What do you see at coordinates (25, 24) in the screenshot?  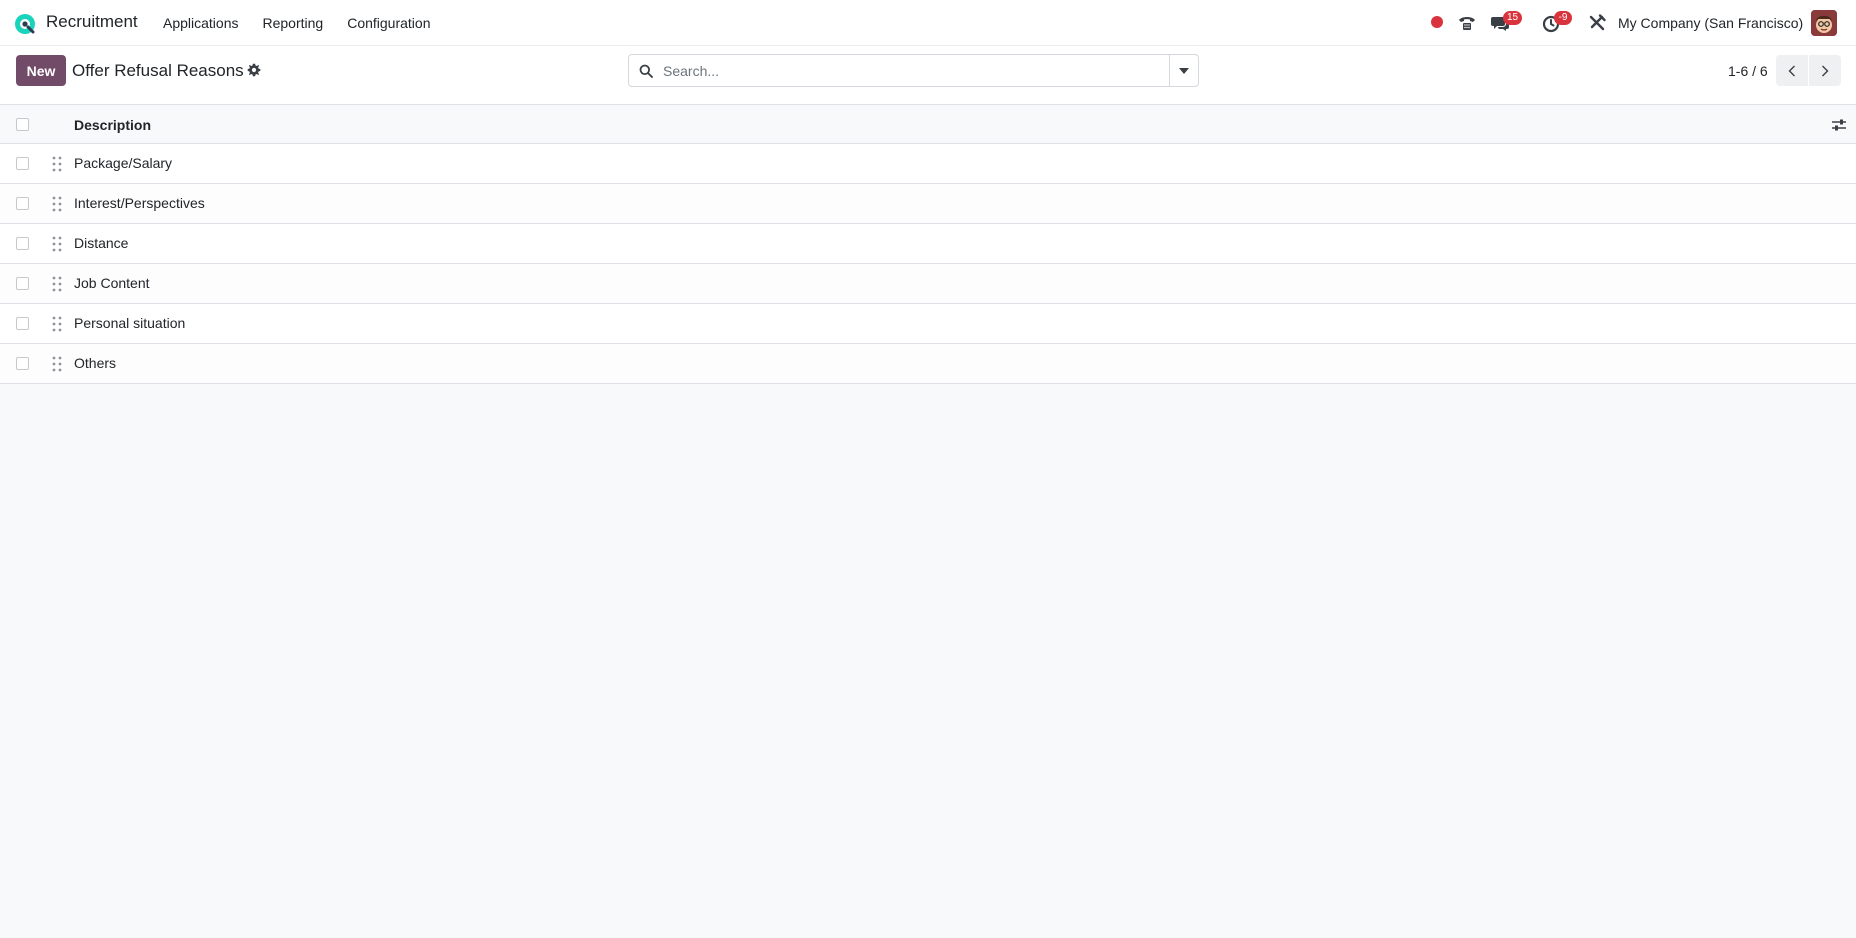 I see `recruitment-app-icon` at bounding box center [25, 24].